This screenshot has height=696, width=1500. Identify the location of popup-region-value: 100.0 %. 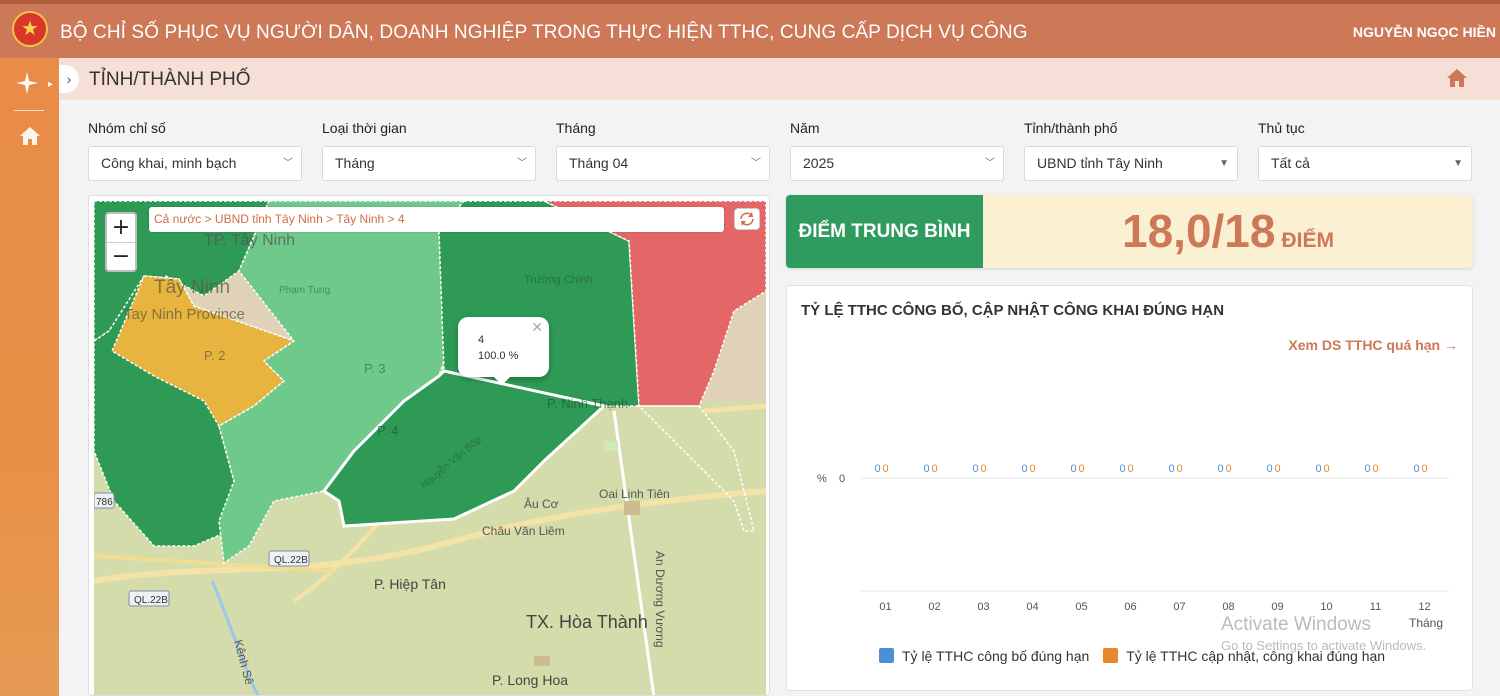
(498, 356).